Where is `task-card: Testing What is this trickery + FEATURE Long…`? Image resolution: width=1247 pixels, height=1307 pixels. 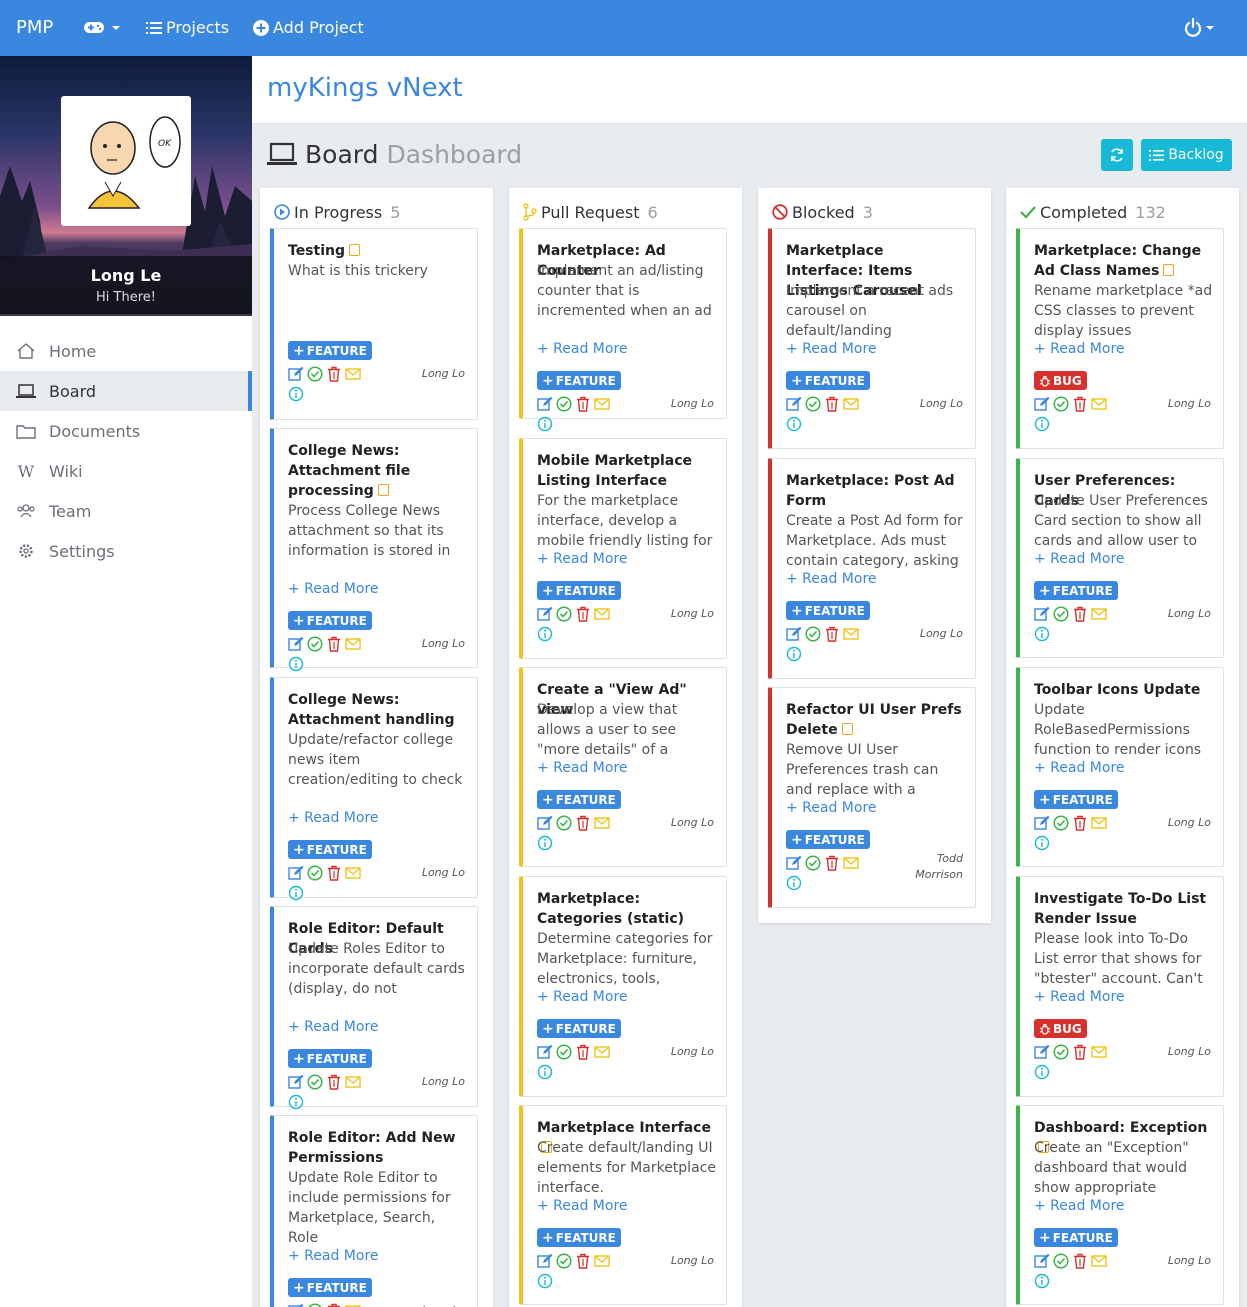 task-card: Testing What is this trickery + FEATURE Long… is located at coordinates (374, 324).